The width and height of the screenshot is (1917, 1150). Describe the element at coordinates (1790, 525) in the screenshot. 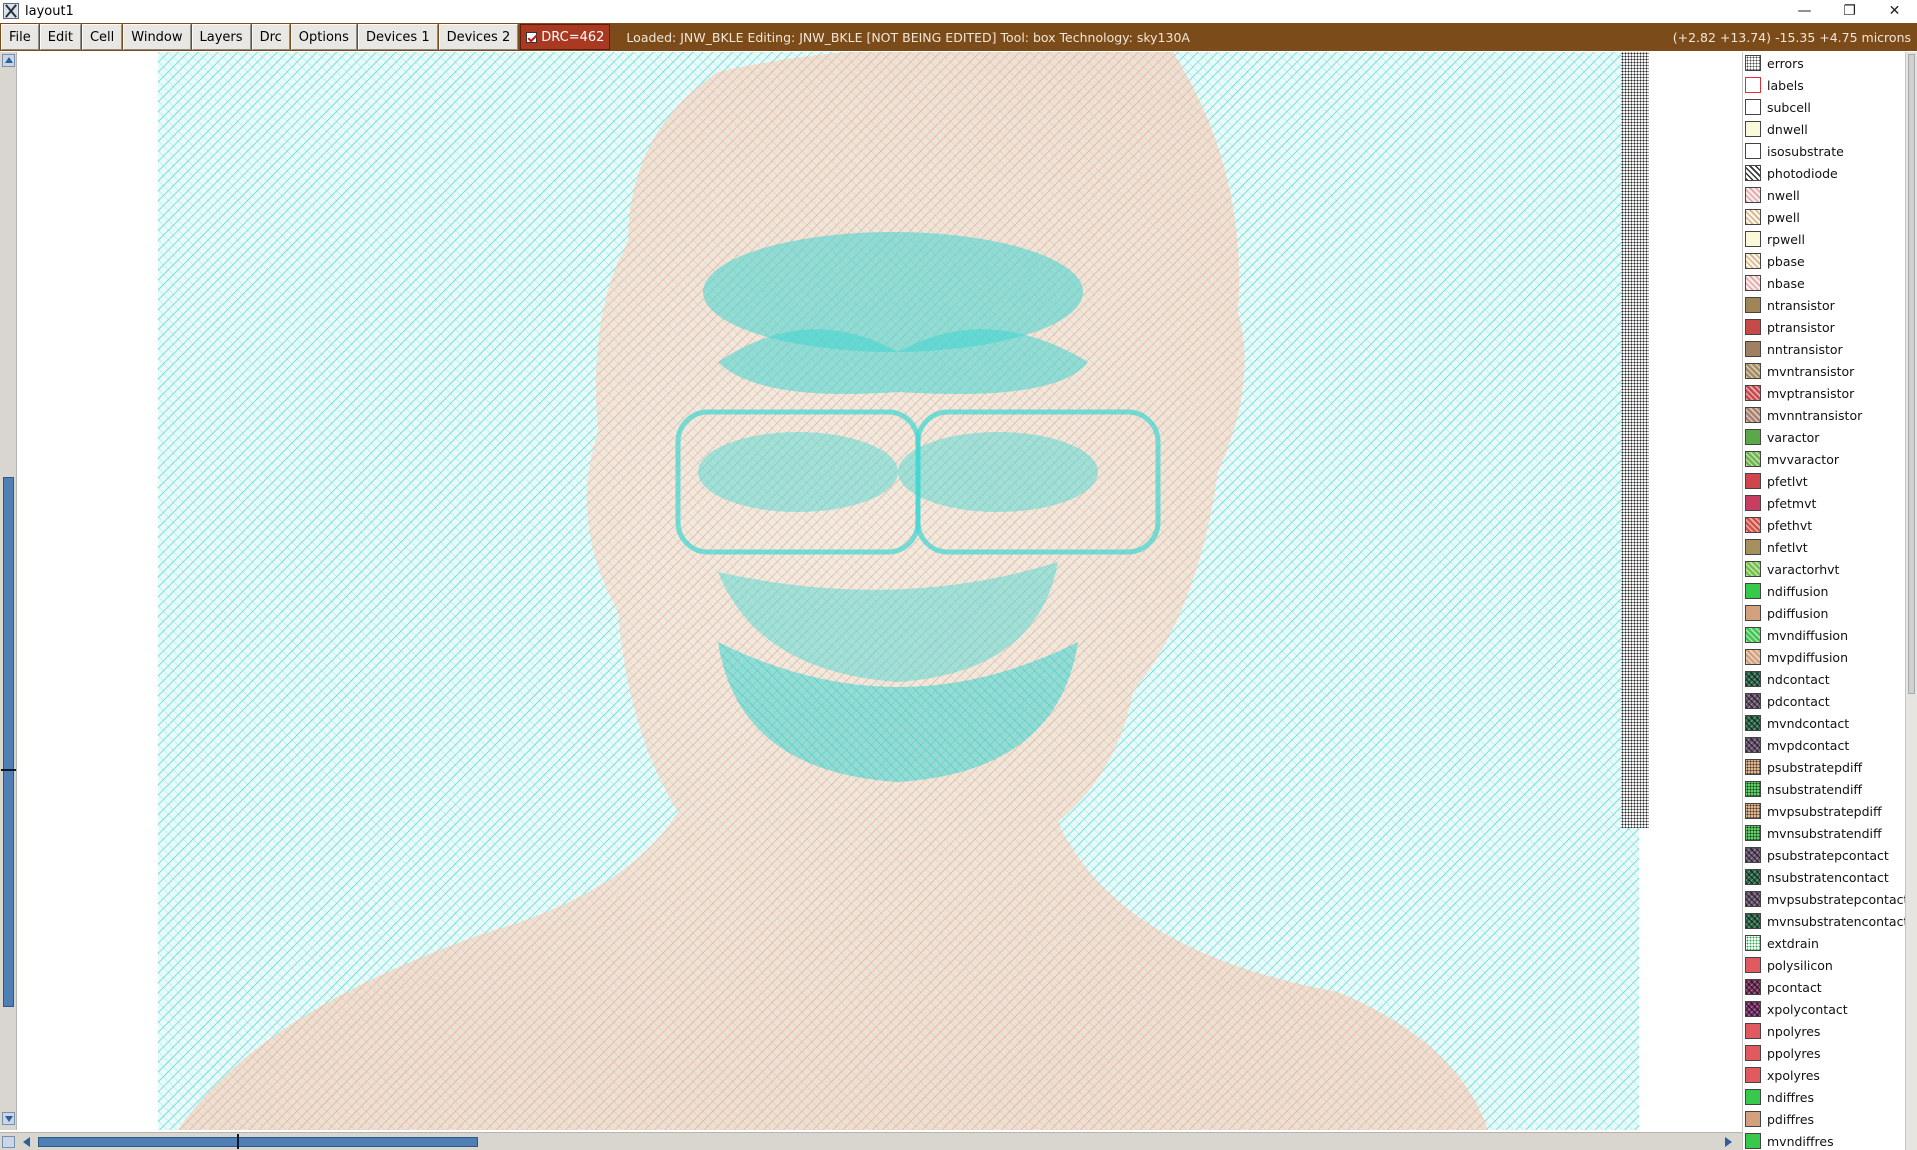

I see `layer-name-label: pfethvt` at that location.